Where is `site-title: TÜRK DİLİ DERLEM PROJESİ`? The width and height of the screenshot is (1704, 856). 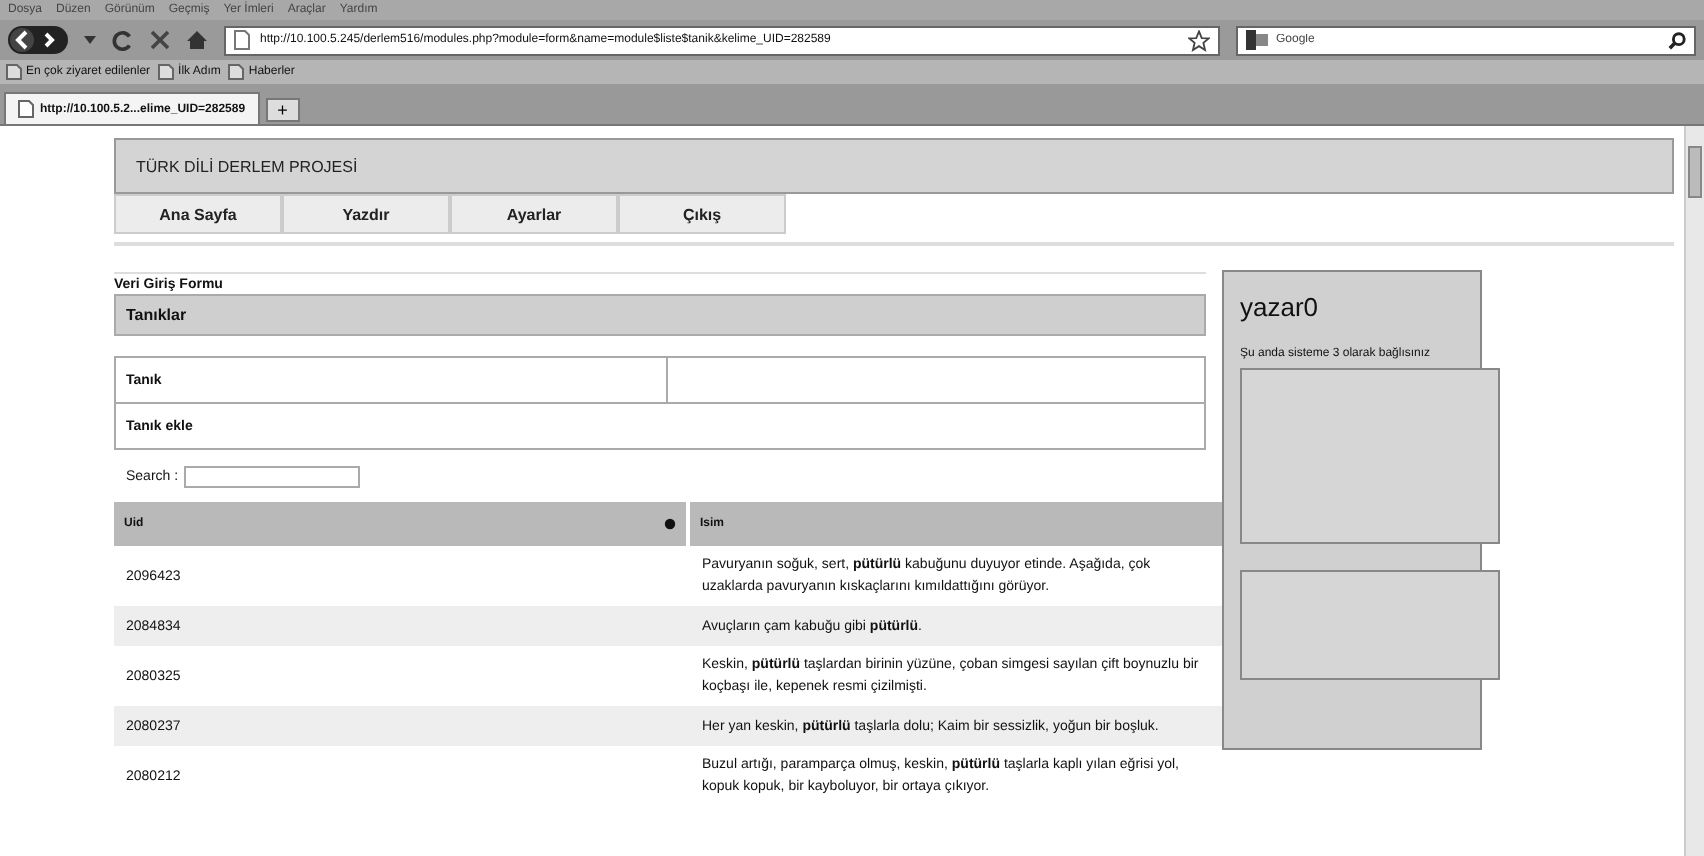
site-title: TÜRK DİLİ DERLEM PROJESİ is located at coordinates (247, 166).